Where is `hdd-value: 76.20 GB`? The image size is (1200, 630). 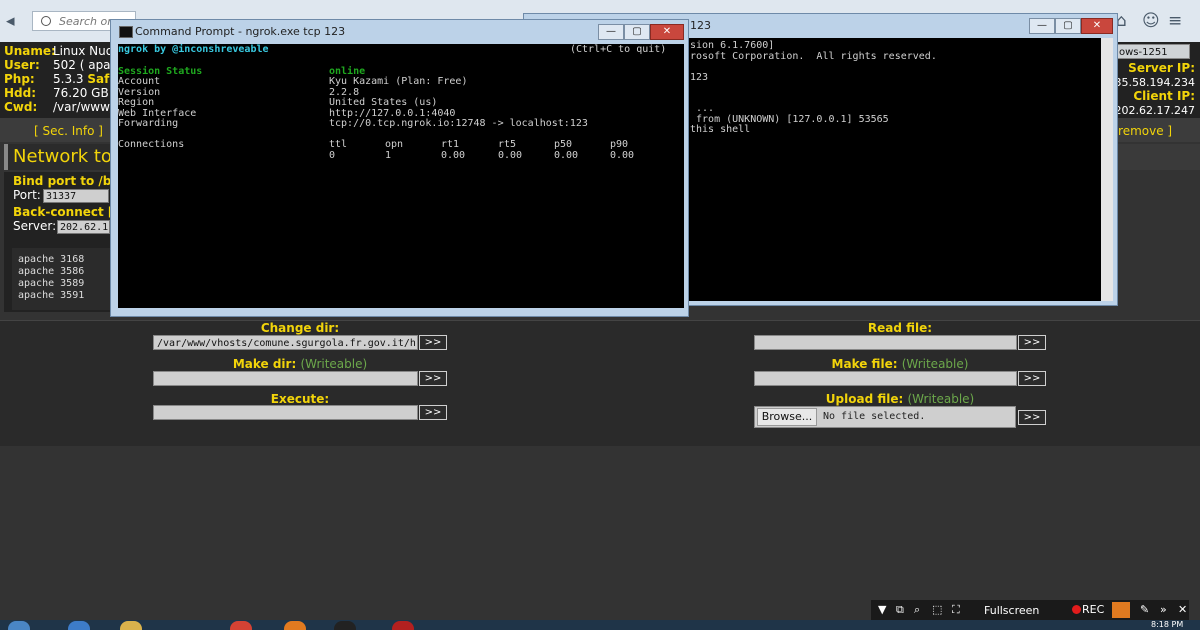 hdd-value: 76.20 GB is located at coordinates (81, 93).